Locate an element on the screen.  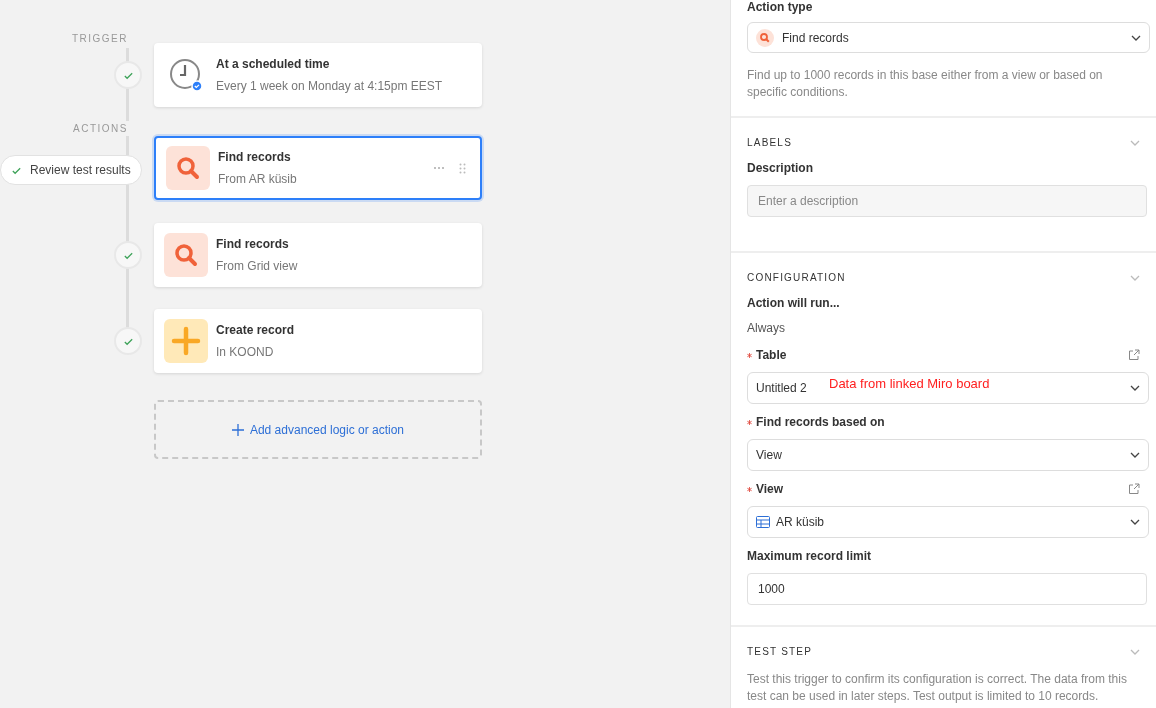
text-field: 1000 is located at coordinates (947, 589).